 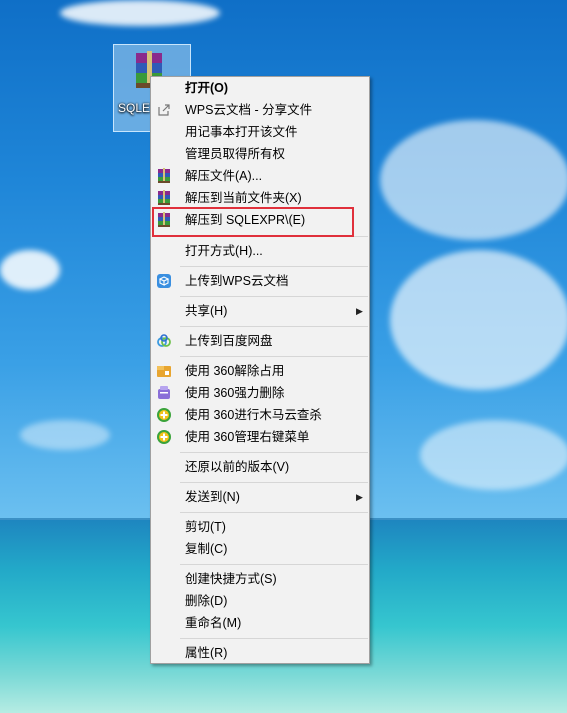 What do you see at coordinates (206, 601) in the screenshot?
I see `menu-item-label: 删除(D)` at bounding box center [206, 601].